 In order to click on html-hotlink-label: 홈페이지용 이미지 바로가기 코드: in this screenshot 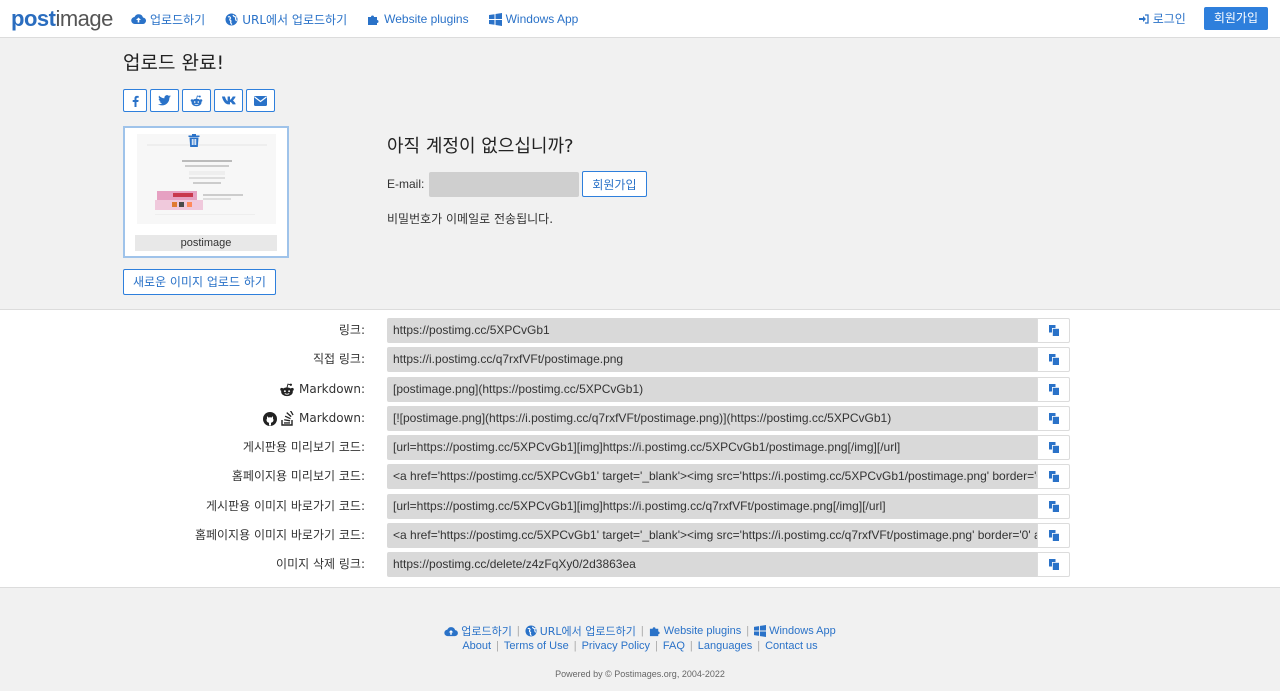, I will do `click(279, 535)`.